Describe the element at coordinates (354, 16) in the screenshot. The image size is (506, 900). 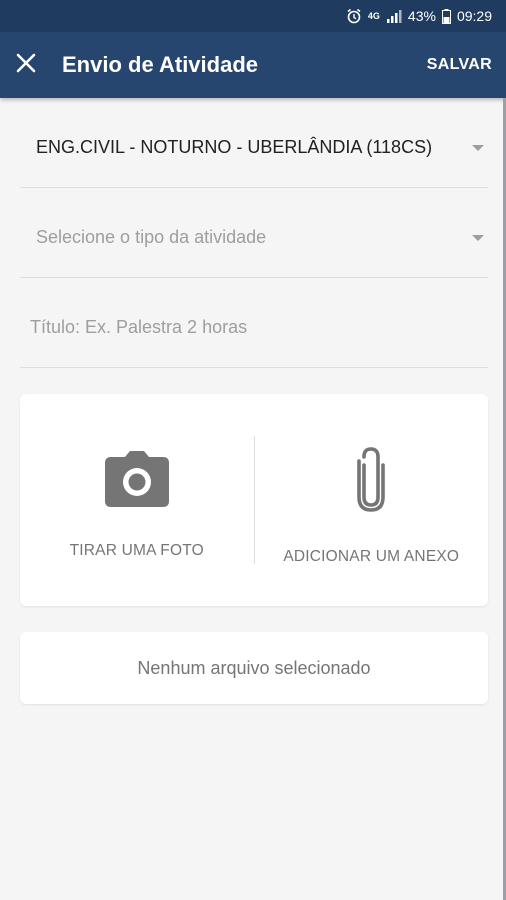
I see `alarm-icon` at that location.